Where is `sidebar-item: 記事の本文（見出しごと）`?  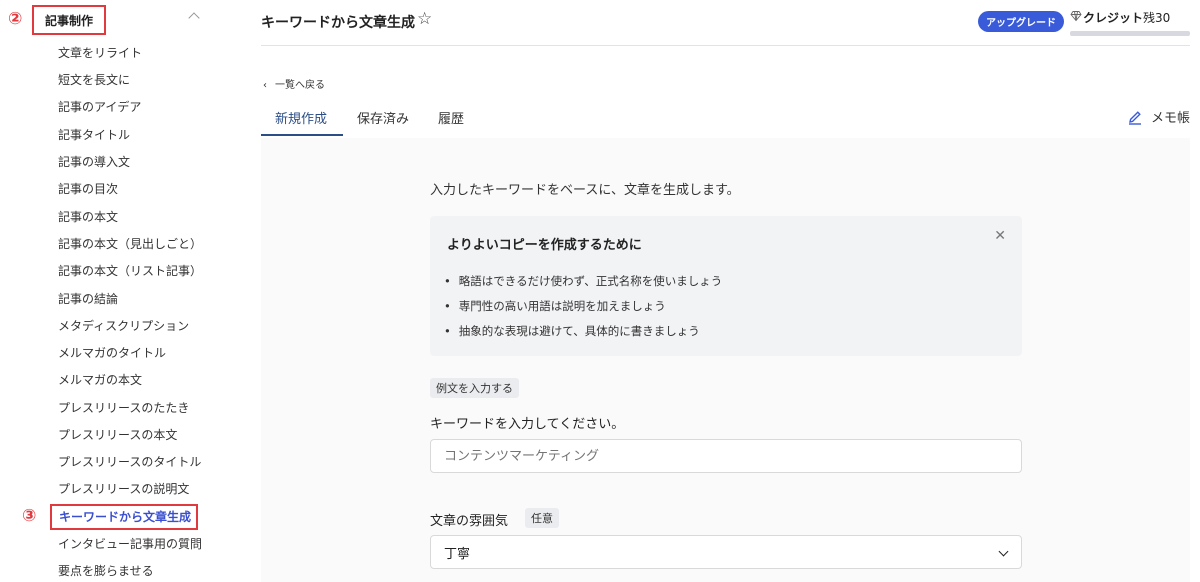
sidebar-item: 記事の本文（見出しごと） is located at coordinates (130, 244).